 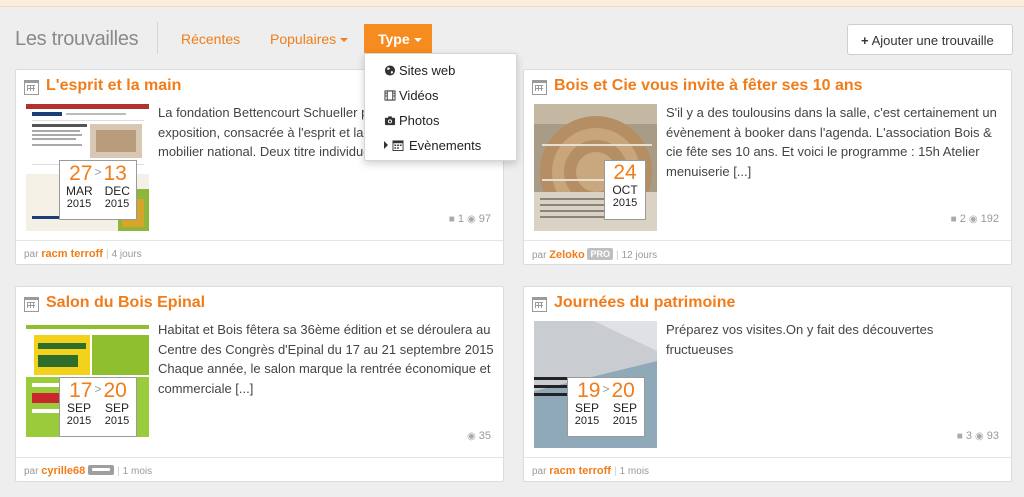 What do you see at coordinates (125, 303) in the screenshot?
I see `card-title: Salon du Bois Epinal` at bounding box center [125, 303].